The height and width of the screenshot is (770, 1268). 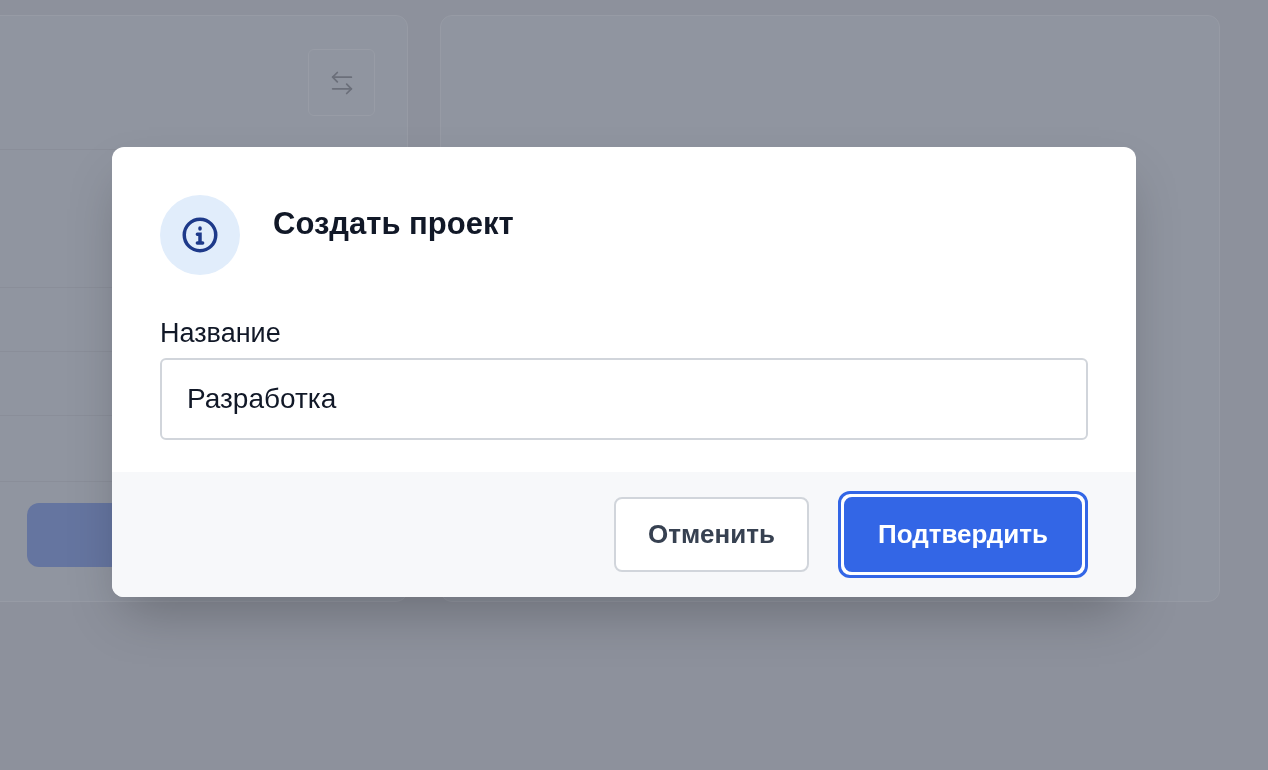 What do you see at coordinates (711, 534) in the screenshot?
I see `cancel-button: Отменить` at bounding box center [711, 534].